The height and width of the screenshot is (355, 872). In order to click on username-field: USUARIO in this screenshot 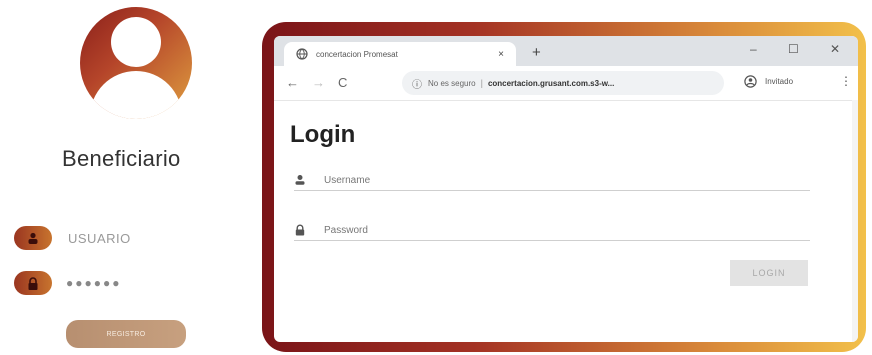, I will do `click(72, 238)`.